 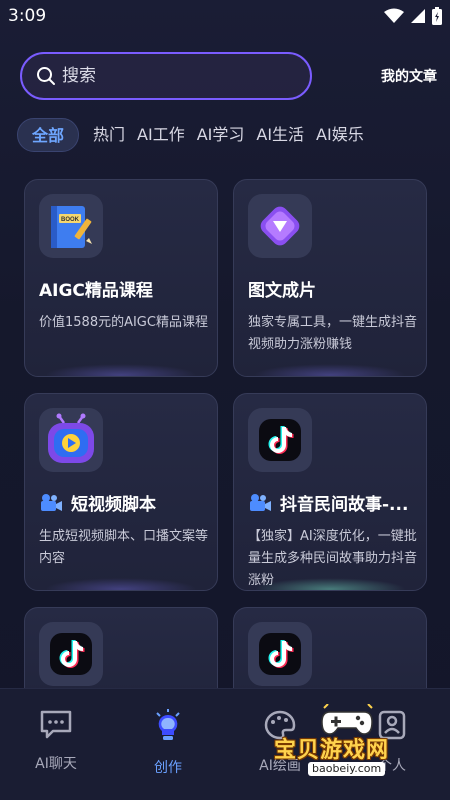 I want to click on card-title-row: 短视频脚本, so click(x=97, y=502).